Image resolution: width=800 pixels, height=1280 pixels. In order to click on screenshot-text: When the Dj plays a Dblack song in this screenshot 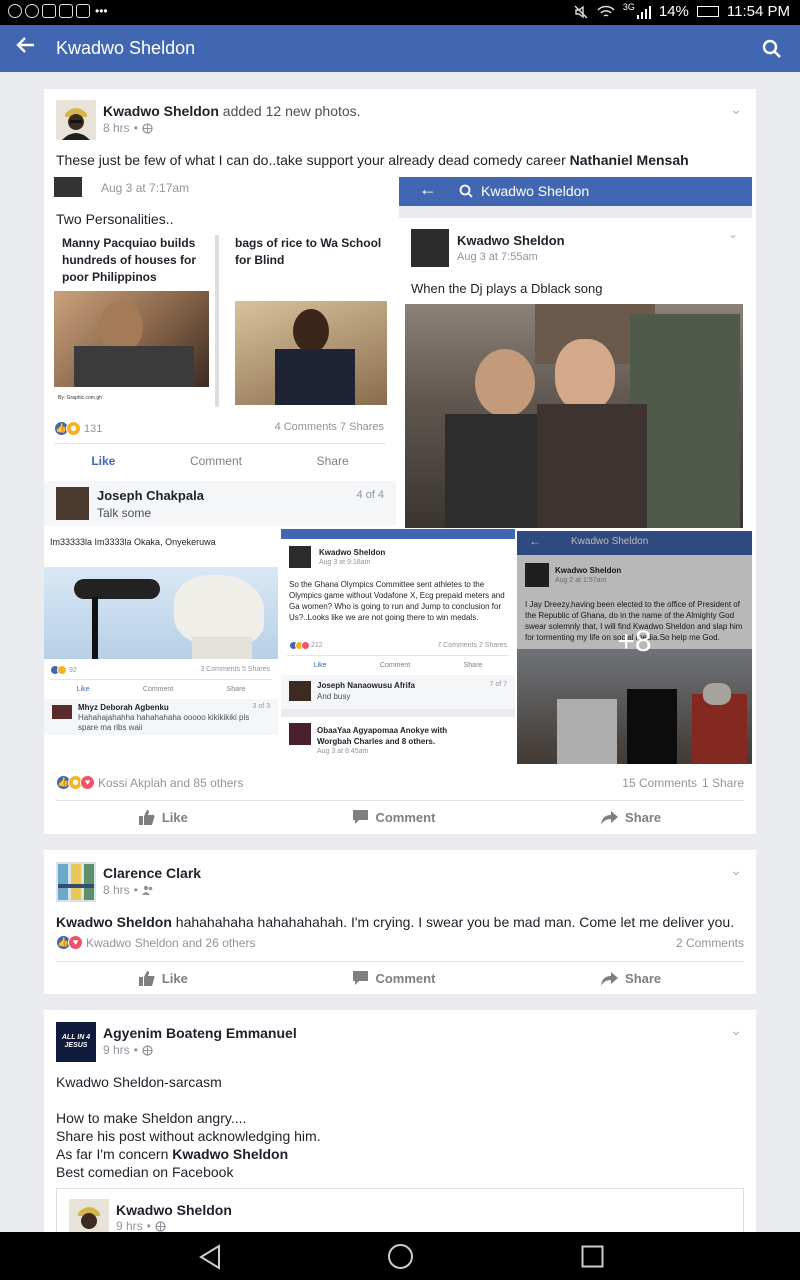, I will do `click(507, 288)`.